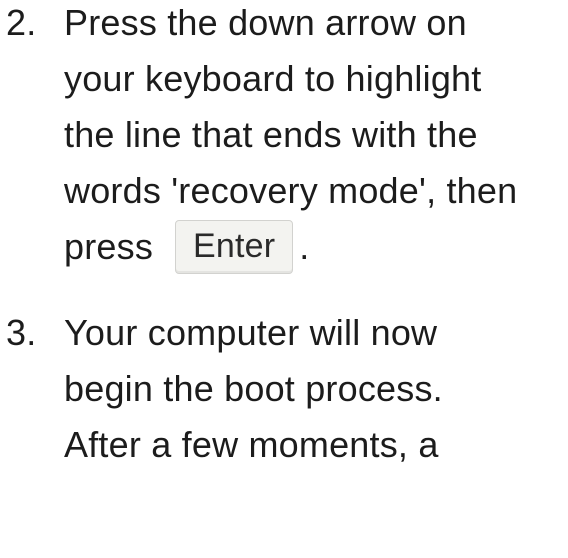 The height and width of the screenshot is (558, 568). I want to click on step-text-prefix: press, so click(109, 246).